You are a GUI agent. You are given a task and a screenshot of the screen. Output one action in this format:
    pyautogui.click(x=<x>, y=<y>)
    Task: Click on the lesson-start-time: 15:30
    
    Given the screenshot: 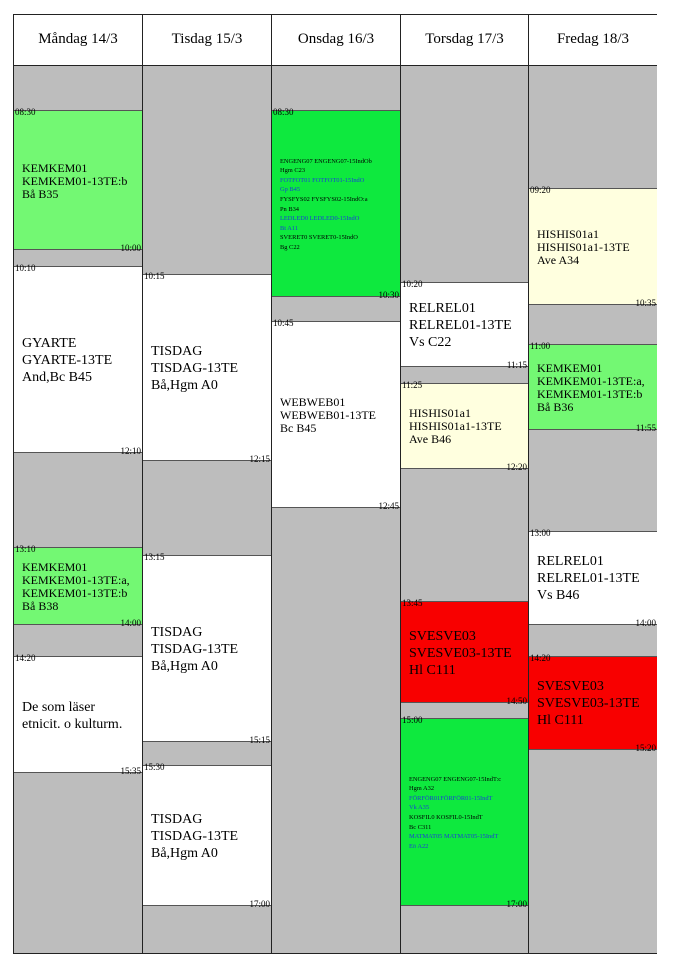 What is the action you would take?
    pyautogui.click(x=154, y=767)
    